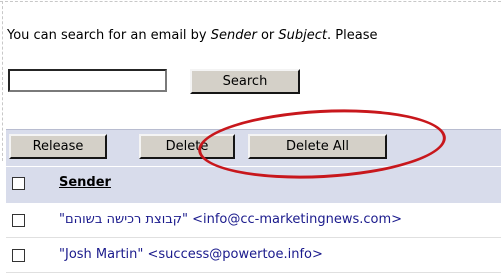 Image resolution: width=501 pixels, height=274 pixels. I want to click on sender-address: " <success@powertoe.info>, so click(230, 254).